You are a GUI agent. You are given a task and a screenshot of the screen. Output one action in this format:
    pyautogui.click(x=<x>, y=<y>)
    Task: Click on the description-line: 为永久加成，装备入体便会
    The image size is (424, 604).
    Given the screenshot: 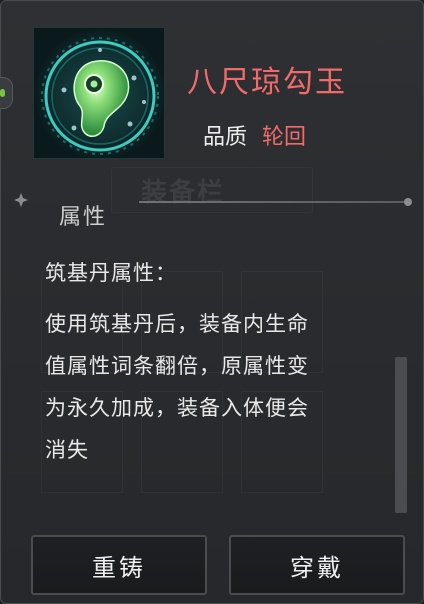 What is the action you would take?
    pyautogui.click(x=177, y=408)
    